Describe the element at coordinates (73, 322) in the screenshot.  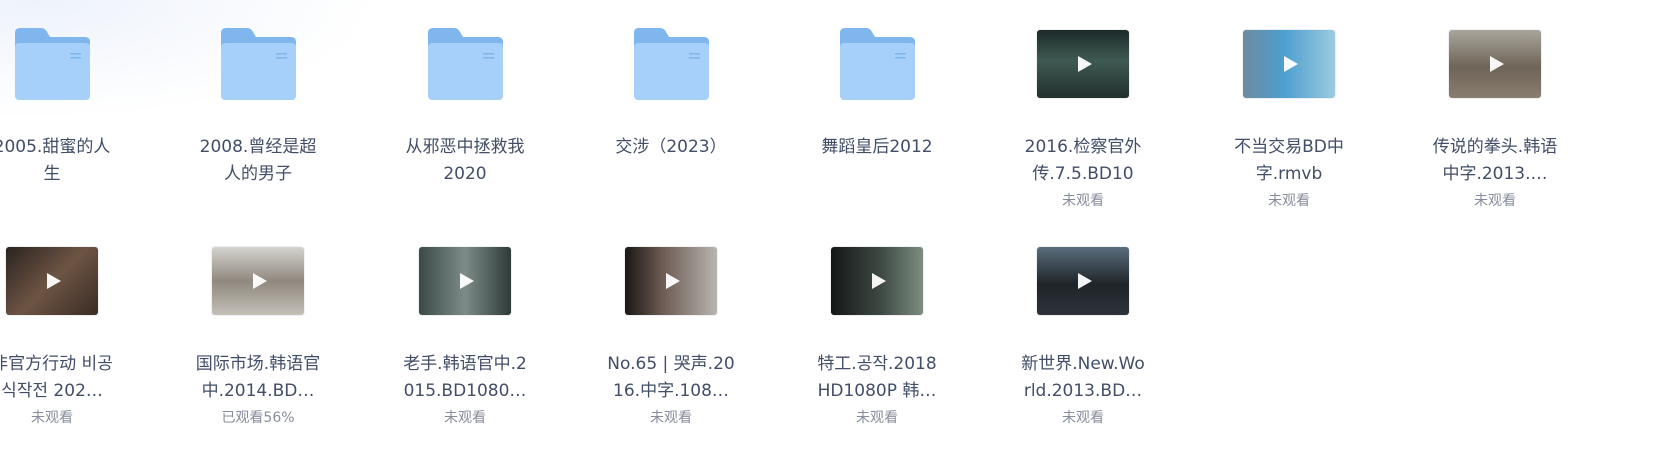
I see `video-tile: 非官方行动 비공식작전 202… 未观看` at that location.